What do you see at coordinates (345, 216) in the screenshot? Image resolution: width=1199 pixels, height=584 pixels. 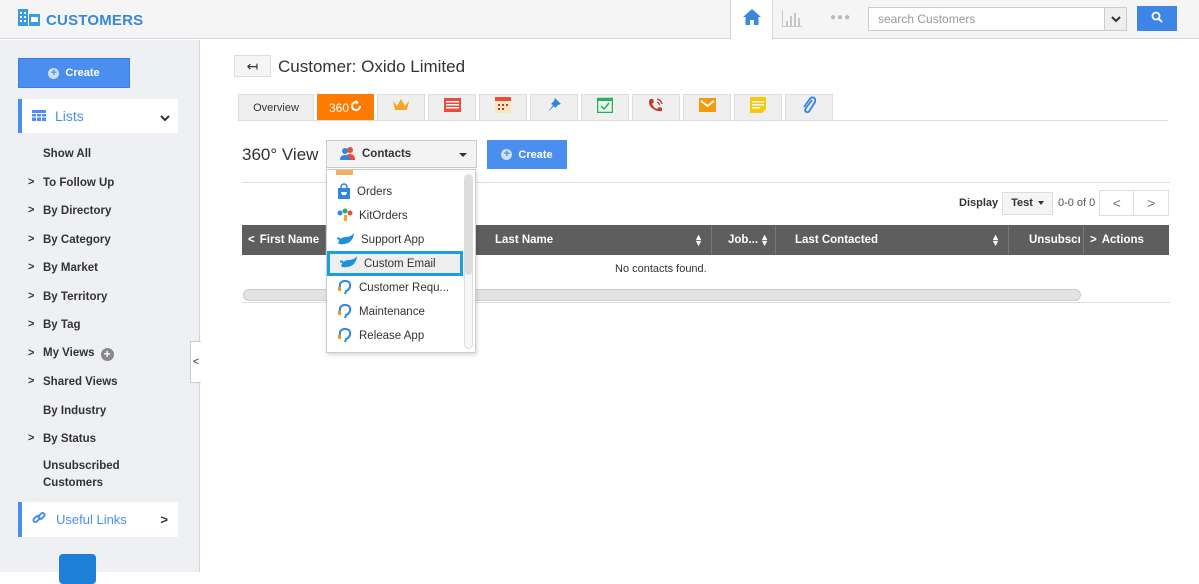 I see `kit-icon` at bounding box center [345, 216].